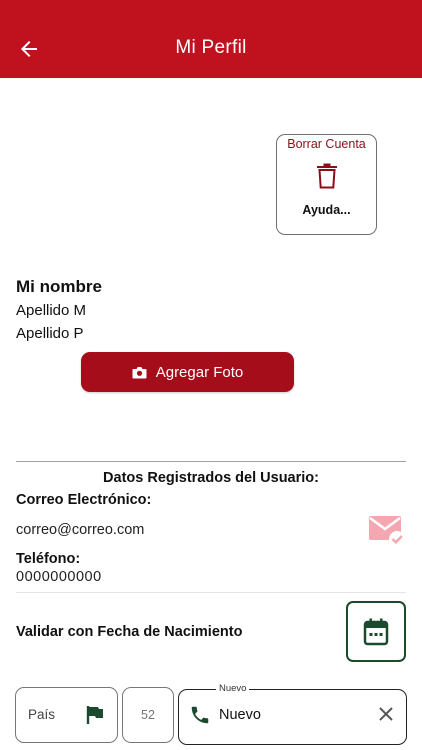 This screenshot has width=422, height=750. I want to click on new-phone-input, so click(294, 715).